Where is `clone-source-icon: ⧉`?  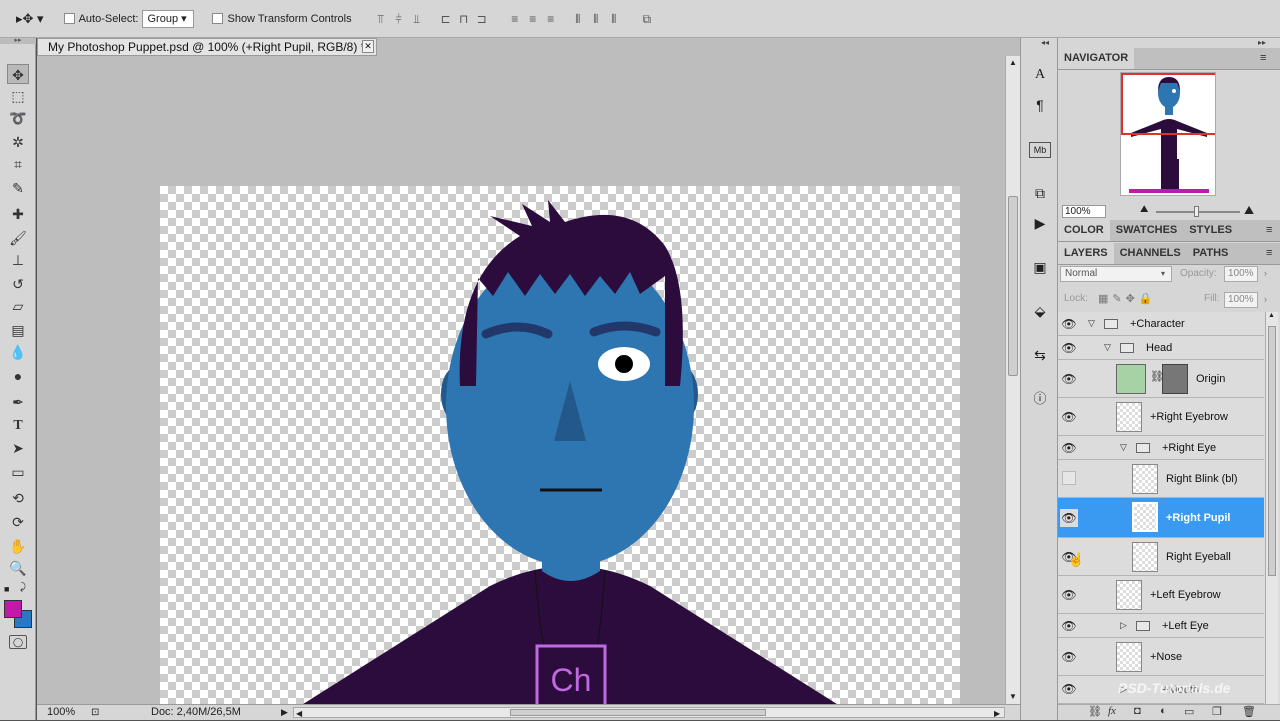
clone-source-icon: ⧉ is located at coordinates (1040, 193).